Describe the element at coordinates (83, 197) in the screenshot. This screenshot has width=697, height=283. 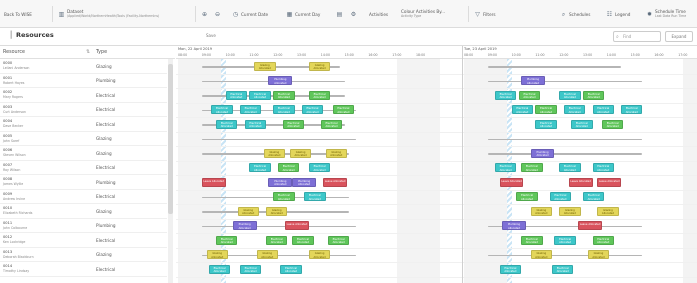
I see `resource-row: 0009 Andrew Irvine Electrical` at that location.